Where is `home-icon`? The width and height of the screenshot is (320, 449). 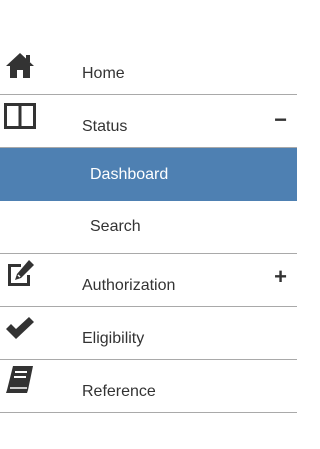
home-icon is located at coordinates (20, 66).